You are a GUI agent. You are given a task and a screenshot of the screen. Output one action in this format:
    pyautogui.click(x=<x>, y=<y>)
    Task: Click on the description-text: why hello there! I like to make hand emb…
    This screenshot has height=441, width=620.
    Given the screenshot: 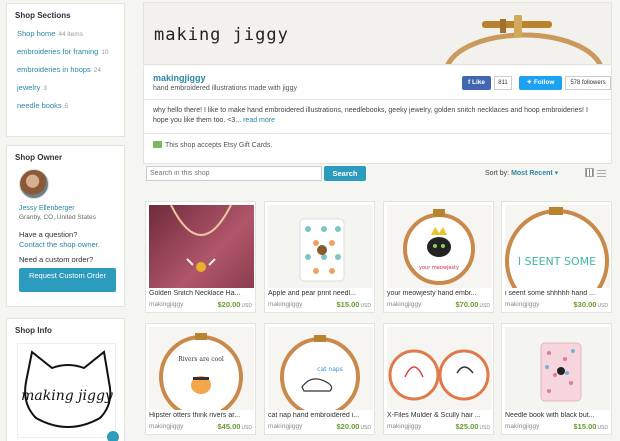 What is the action you would take?
    pyautogui.click(x=370, y=115)
    